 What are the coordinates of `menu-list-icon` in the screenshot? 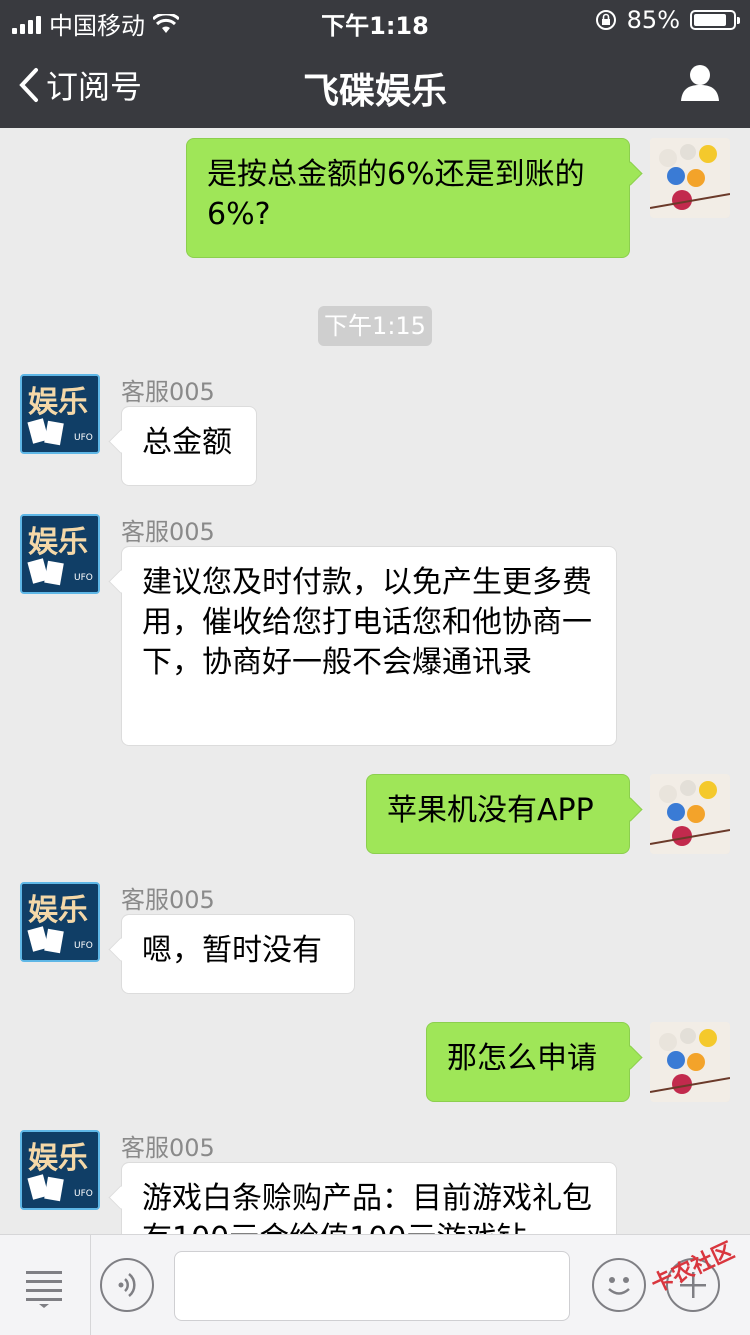 It's located at (44, 1289).